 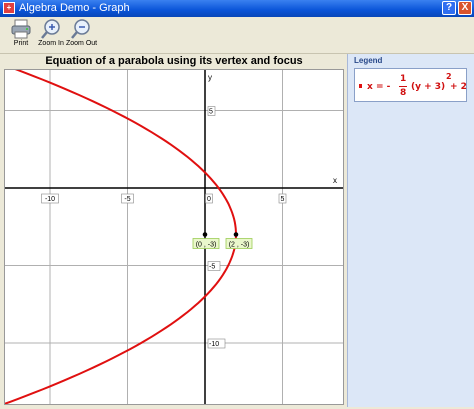 What do you see at coordinates (206, 245) in the screenshot?
I see `point-label: (0 , -3)` at bounding box center [206, 245].